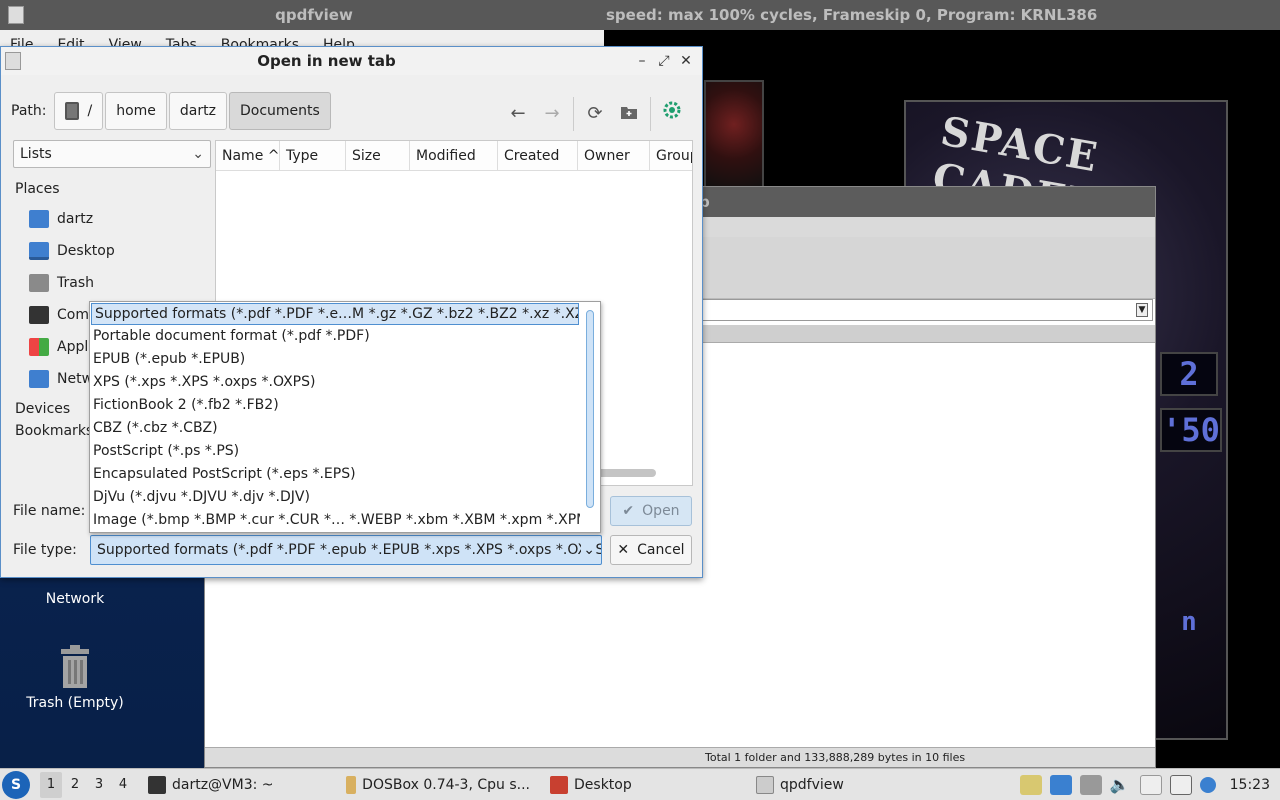 The image size is (1280, 800). Describe the element at coordinates (99, 785) in the screenshot. I see `workspace-3: 3` at that location.